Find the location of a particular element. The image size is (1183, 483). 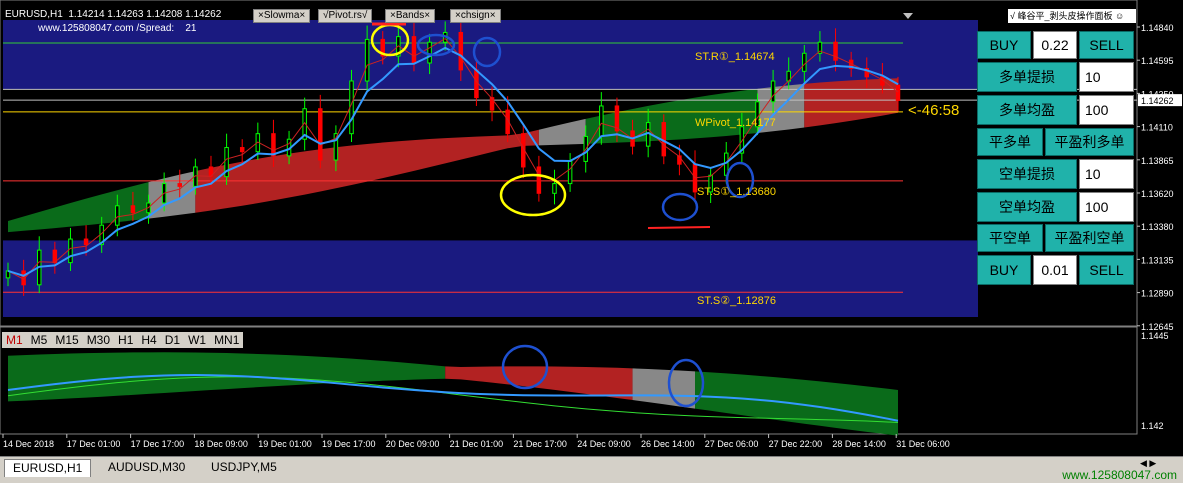

time-tick-label: 14 Dec 2018 is located at coordinates (28, 444).